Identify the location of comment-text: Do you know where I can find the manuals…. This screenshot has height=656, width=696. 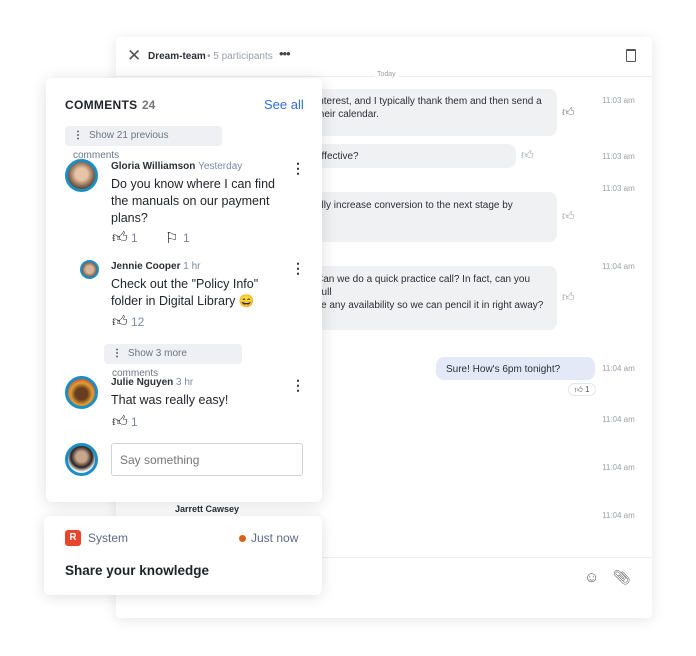
(193, 201).